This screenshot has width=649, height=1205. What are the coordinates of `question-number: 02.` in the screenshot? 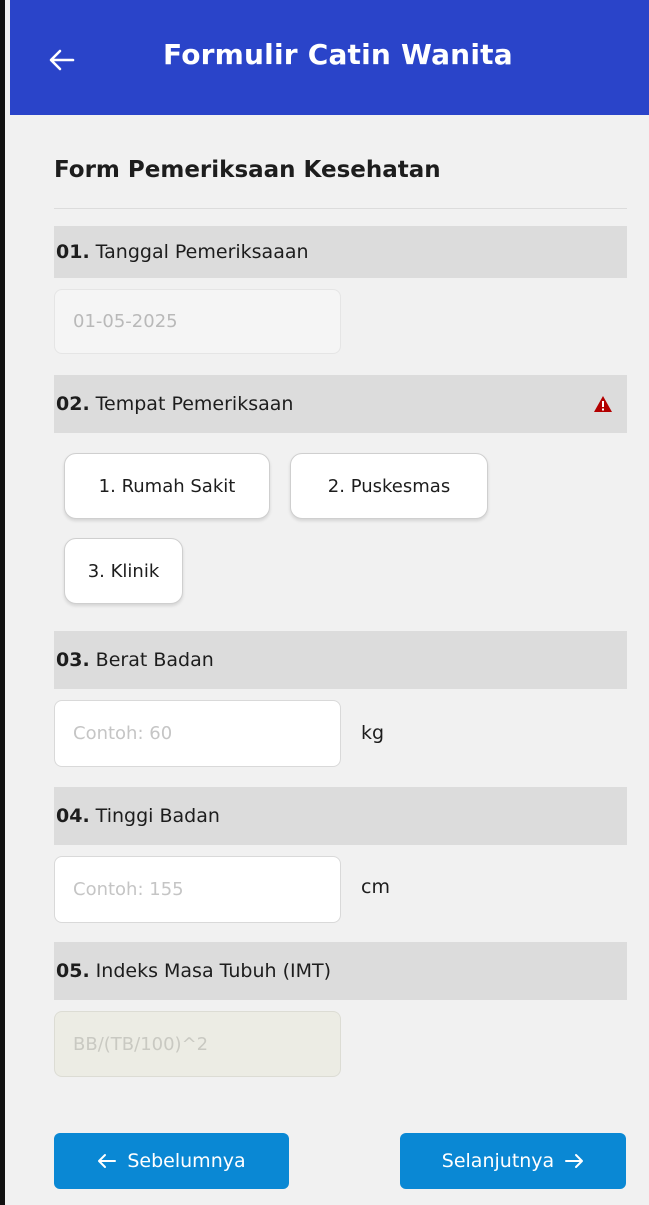 It's located at (73, 404).